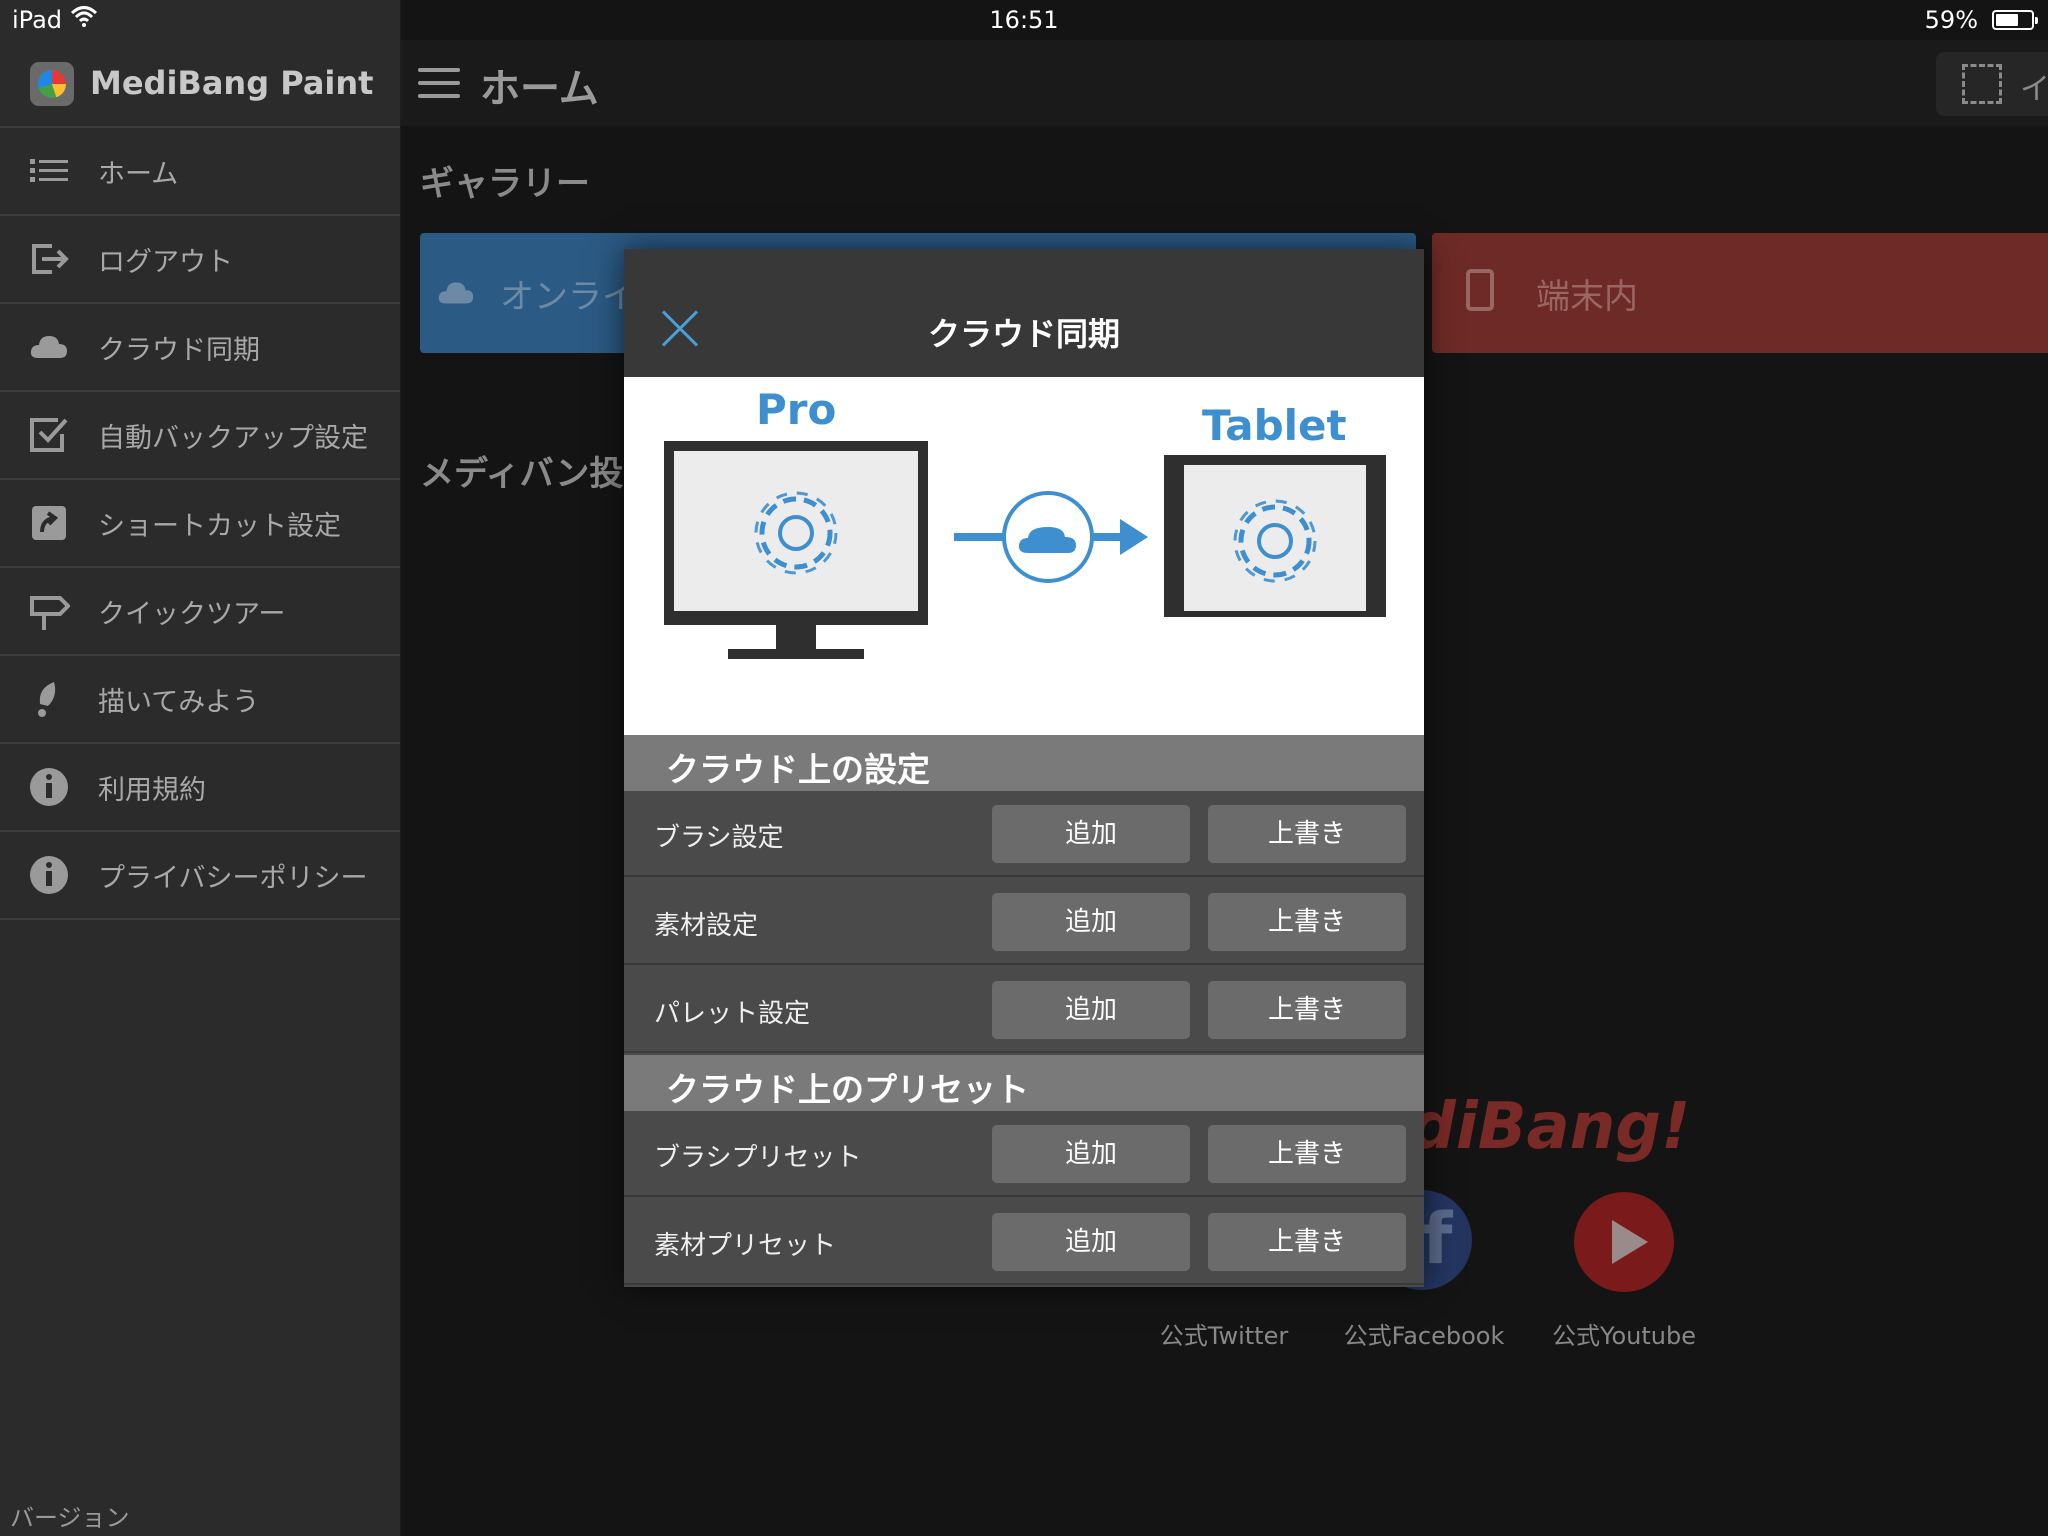 The width and height of the screenshot is (2048, 1536). Describe the element at coordinates (1480, 290) in the screenshot. I see `tablet-icon` at that location.